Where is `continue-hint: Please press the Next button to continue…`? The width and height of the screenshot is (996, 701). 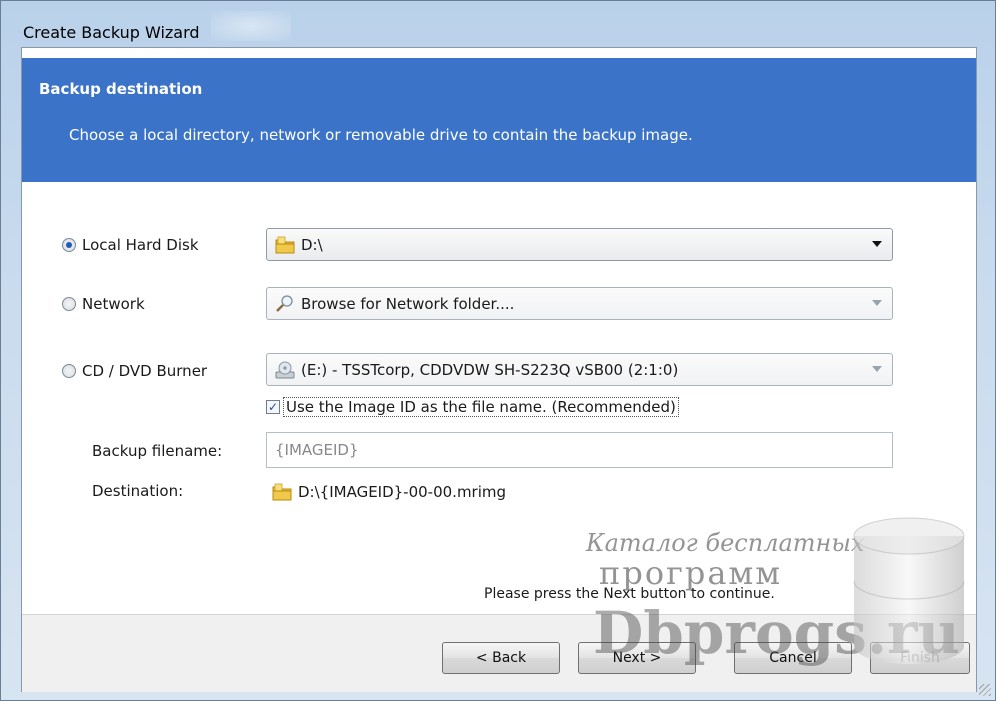
continue-hint: Please press the Next button to continue… is located at coordinates (629, 594).